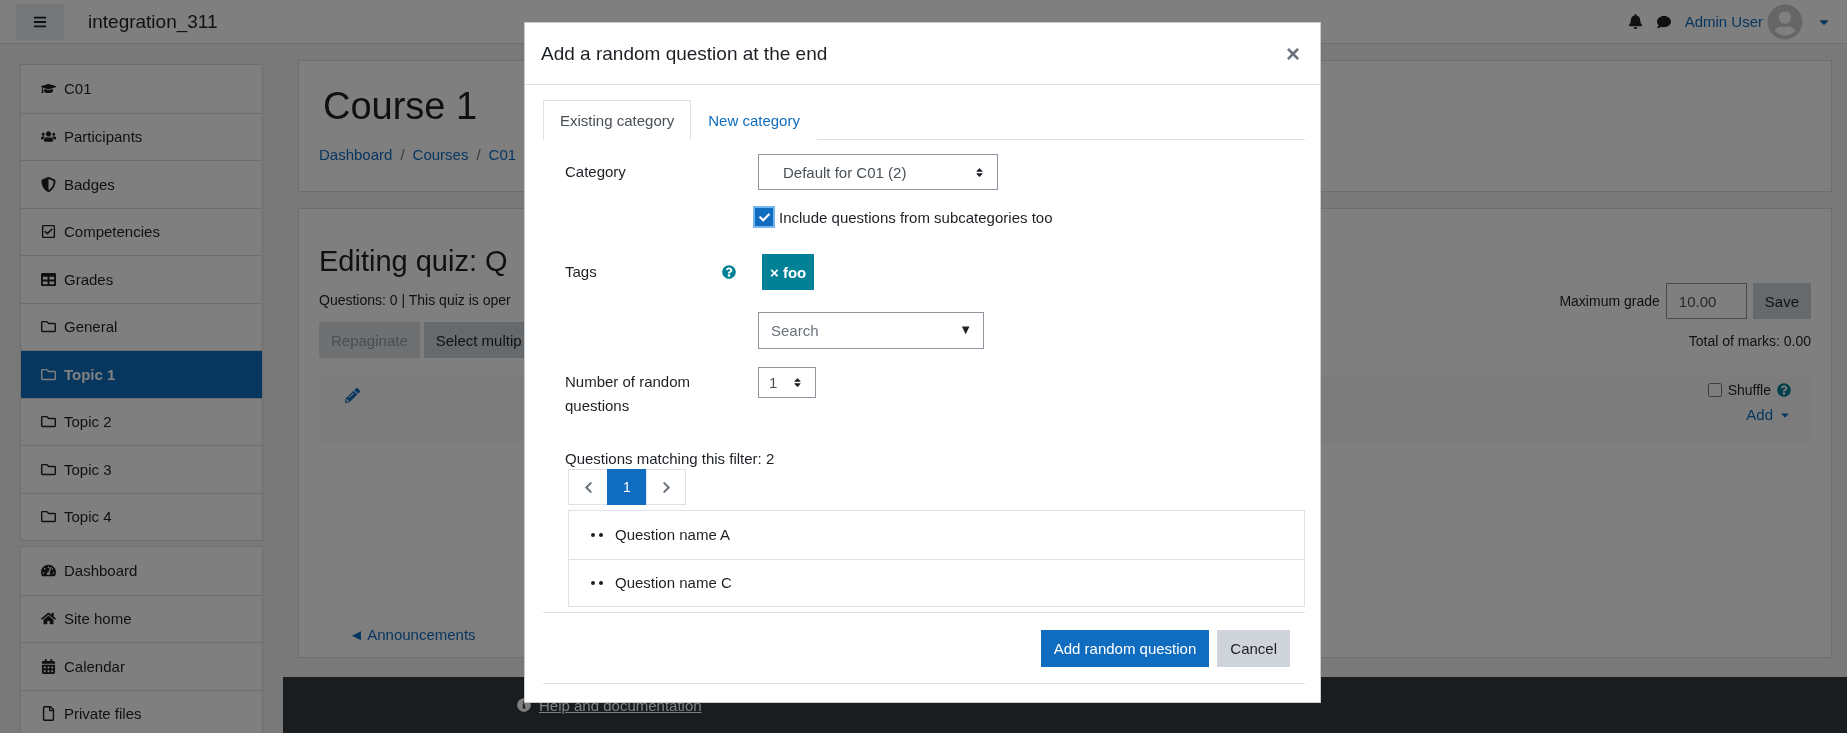 The height and width of the screenshot is (733, 1847). What do you see at coordinates (627, 487) in the screenshot?
I see `page-button: 1` at bounding box center [627, 487].